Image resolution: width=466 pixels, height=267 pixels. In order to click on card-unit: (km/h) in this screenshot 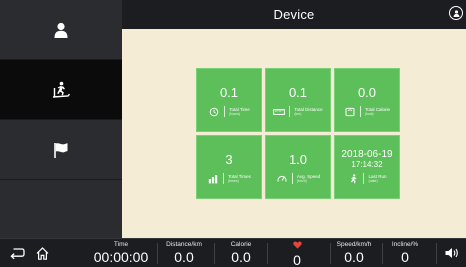, I will do `click(301, 180)`.